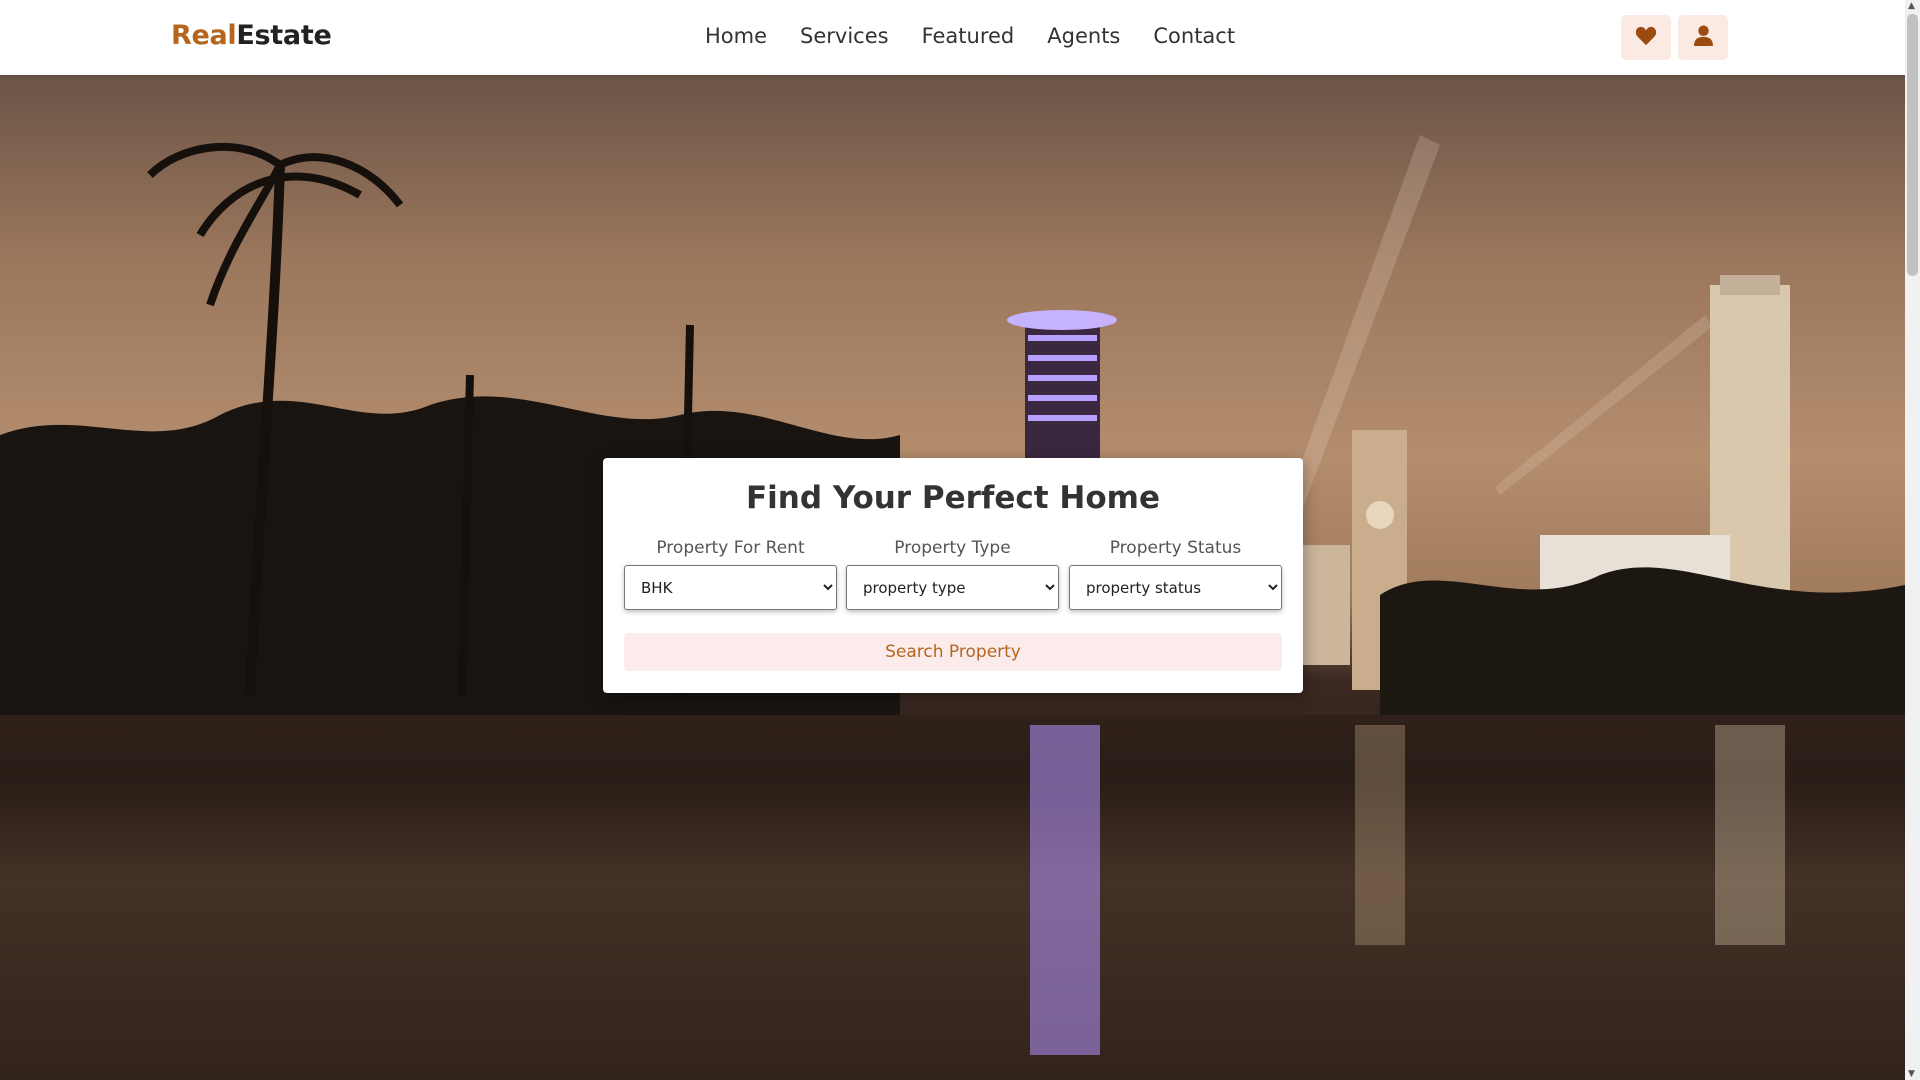  I want to click on property-for-rent-label: Property For Rent, so click(730, 548).